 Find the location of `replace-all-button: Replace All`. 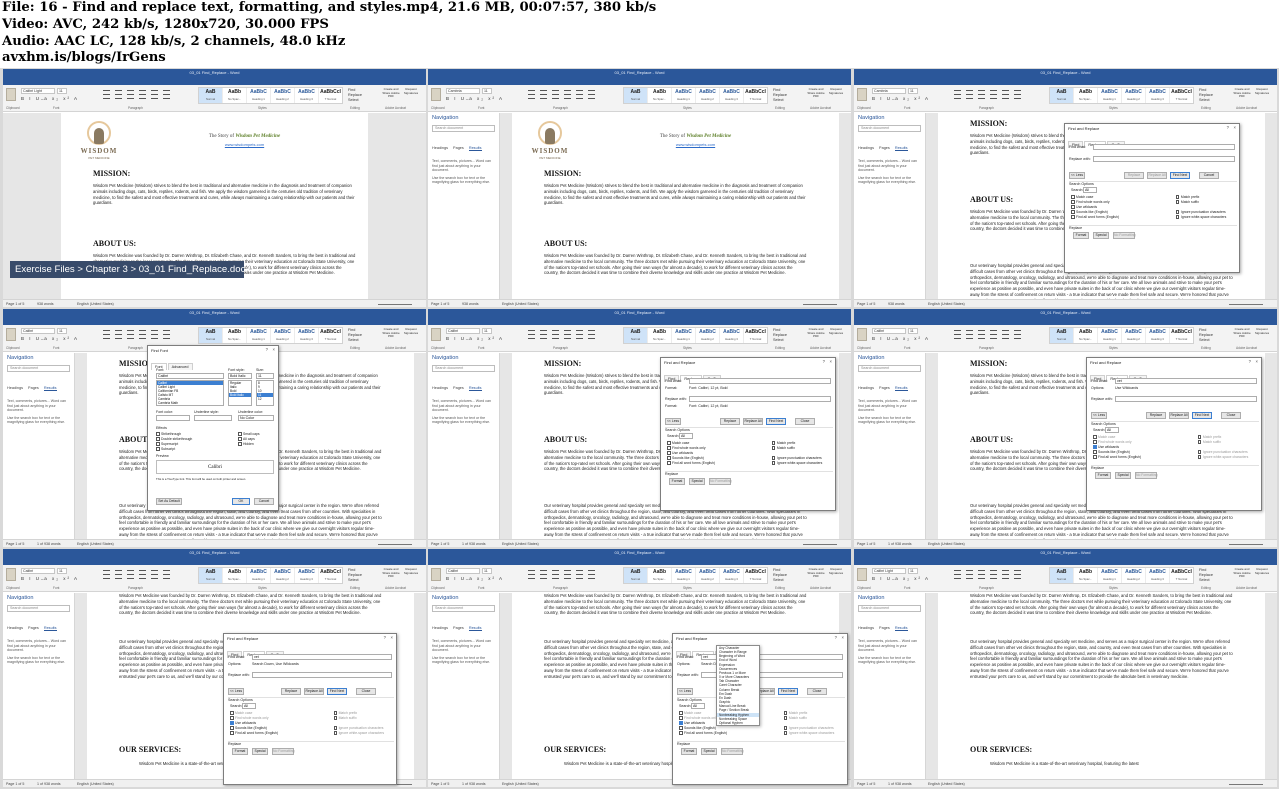

replace-all-button: Replace All is located at coordinates (753, 421).